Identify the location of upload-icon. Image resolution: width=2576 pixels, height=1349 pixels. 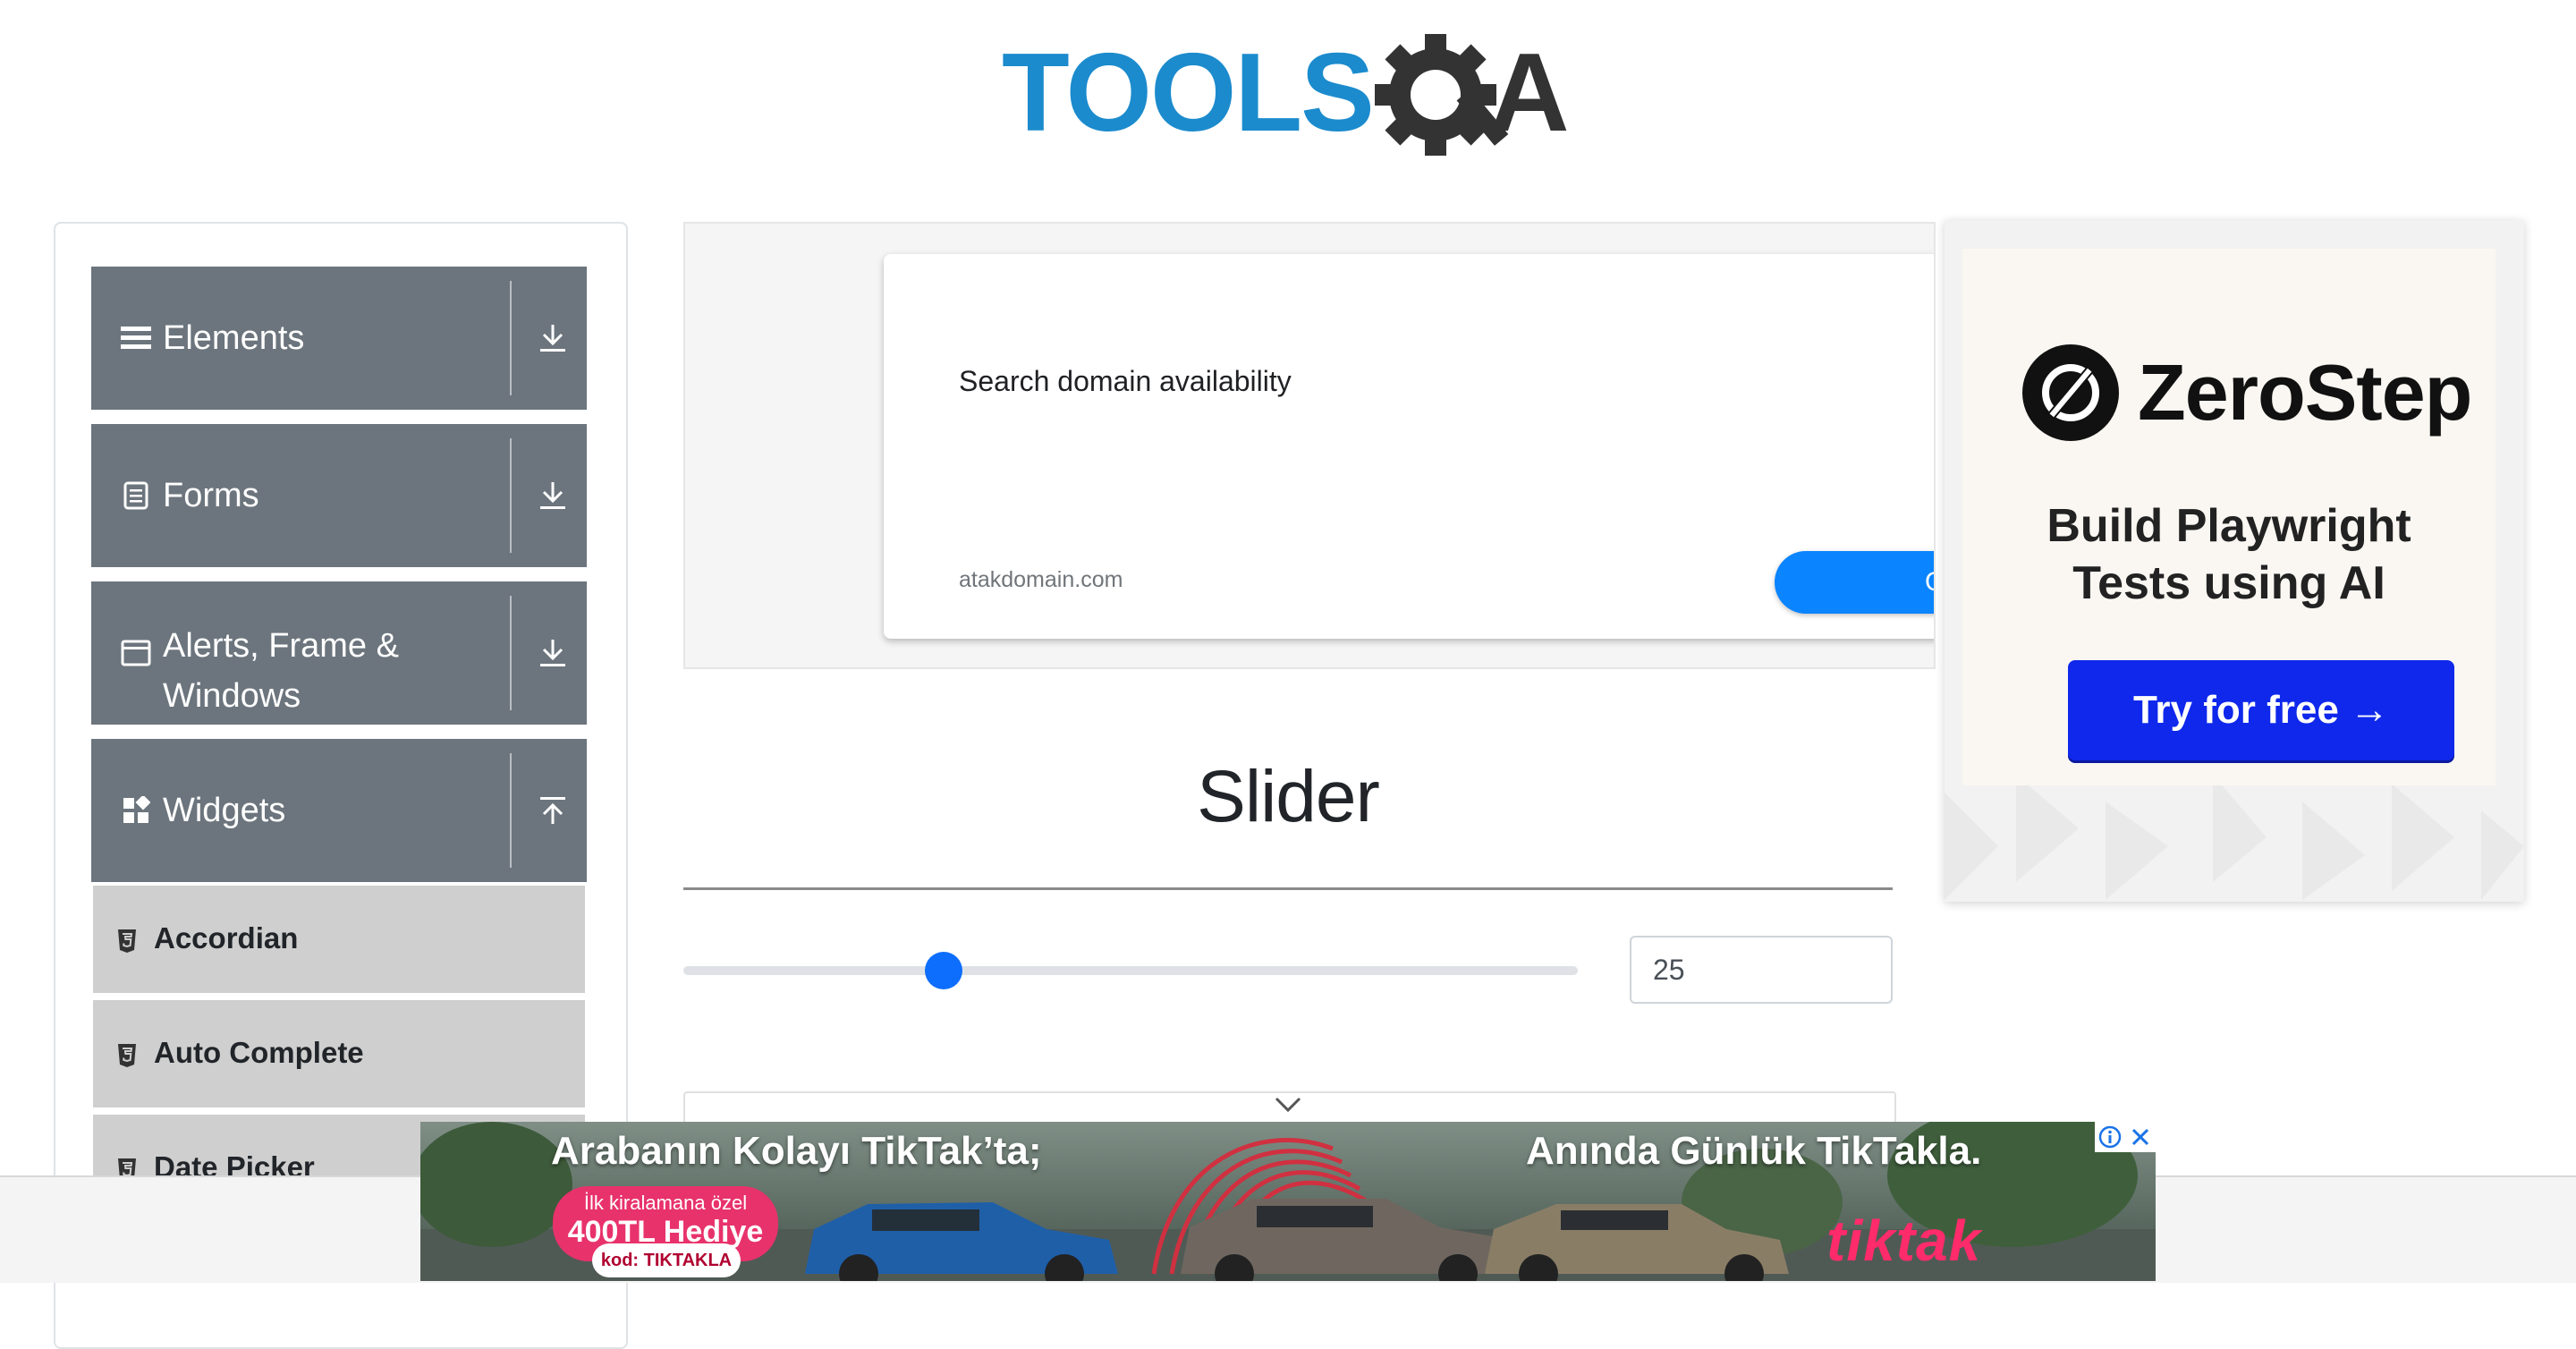
(553, 810).